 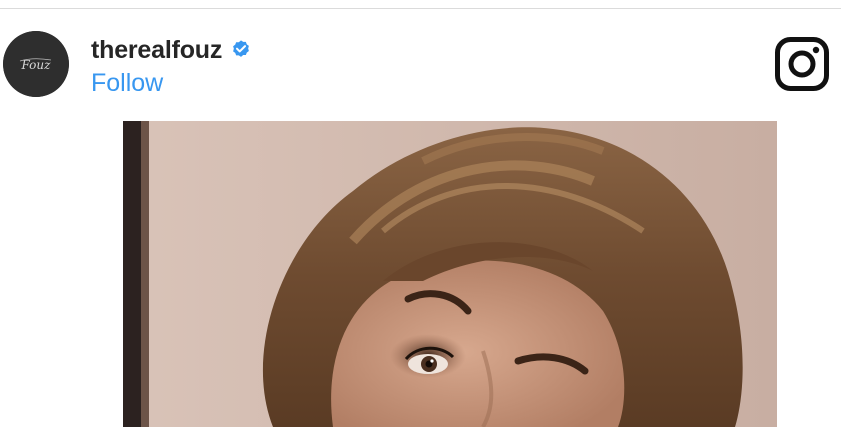 I want to click on avatar: Fouz, so click(x=36, y=64).